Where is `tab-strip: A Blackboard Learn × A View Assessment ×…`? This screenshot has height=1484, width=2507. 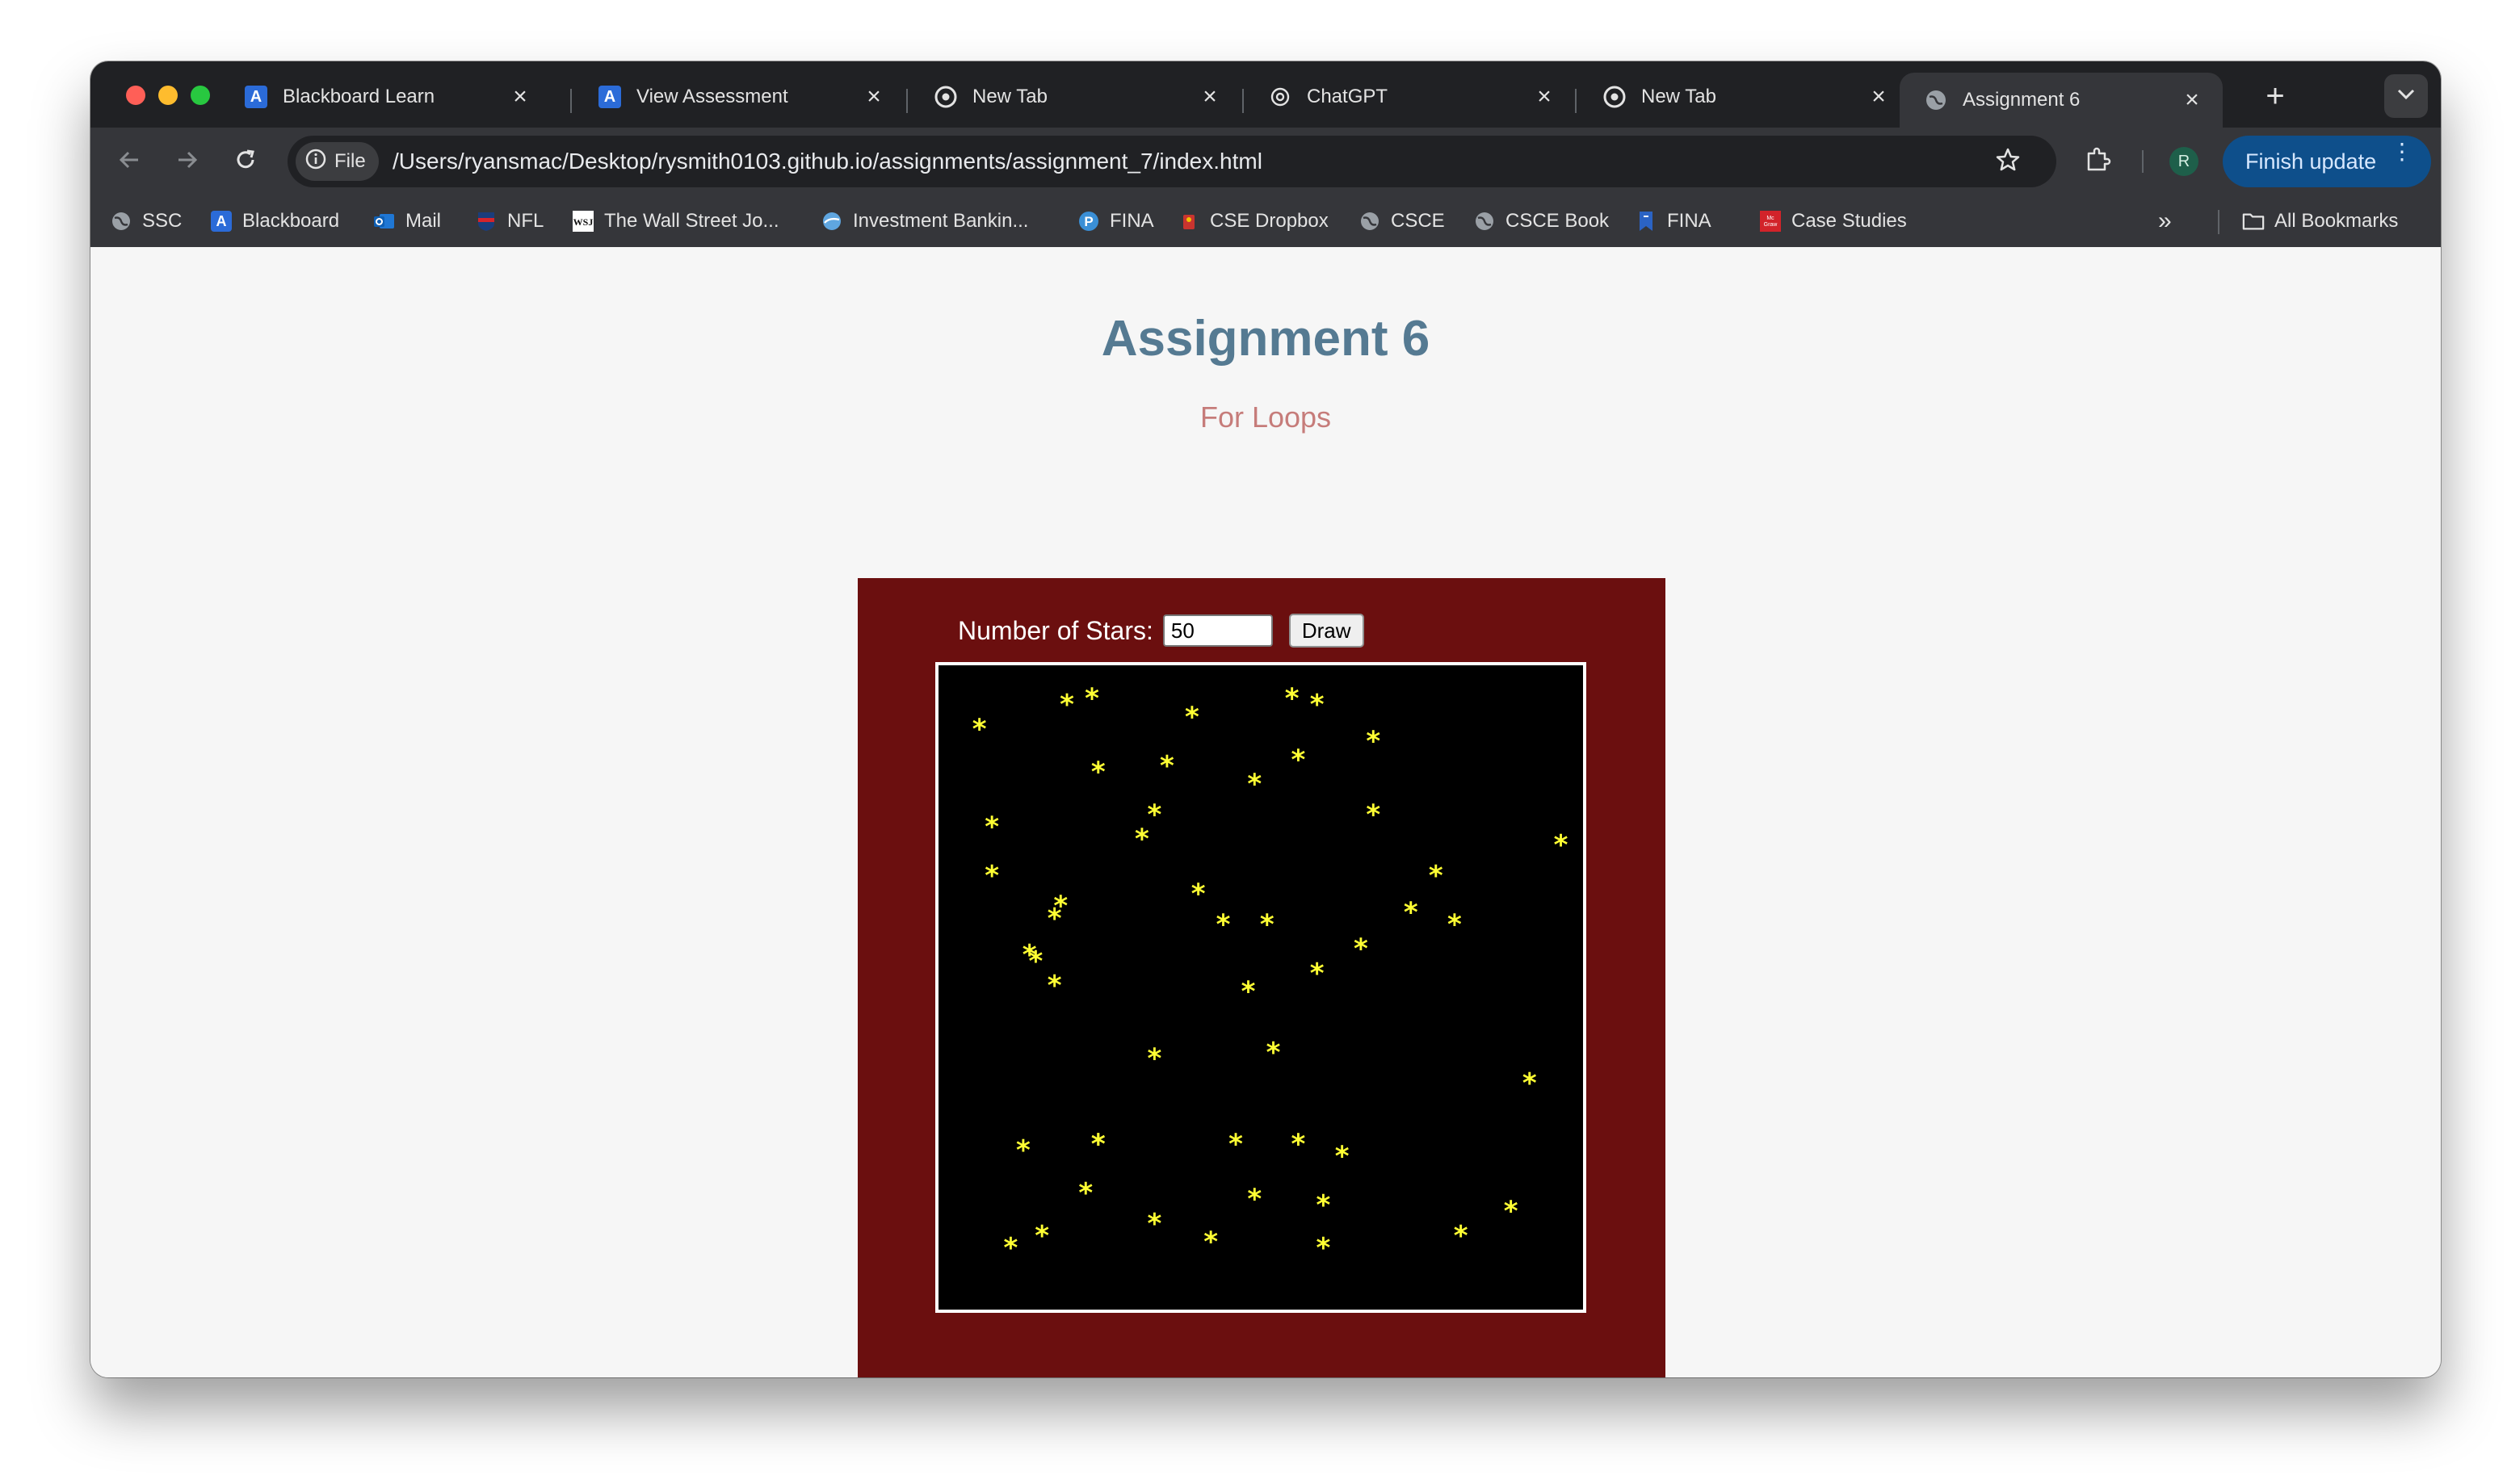 tab-strip: A Blackboard Learn × A View Assessment ×… is located at coordinates (1265, 94).